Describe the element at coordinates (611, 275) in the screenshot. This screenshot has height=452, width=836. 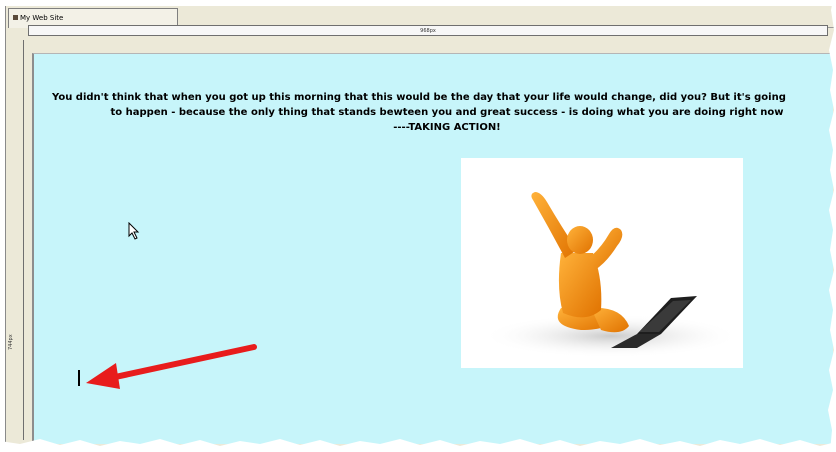
I see `celebrating-figure-icon` at that location.